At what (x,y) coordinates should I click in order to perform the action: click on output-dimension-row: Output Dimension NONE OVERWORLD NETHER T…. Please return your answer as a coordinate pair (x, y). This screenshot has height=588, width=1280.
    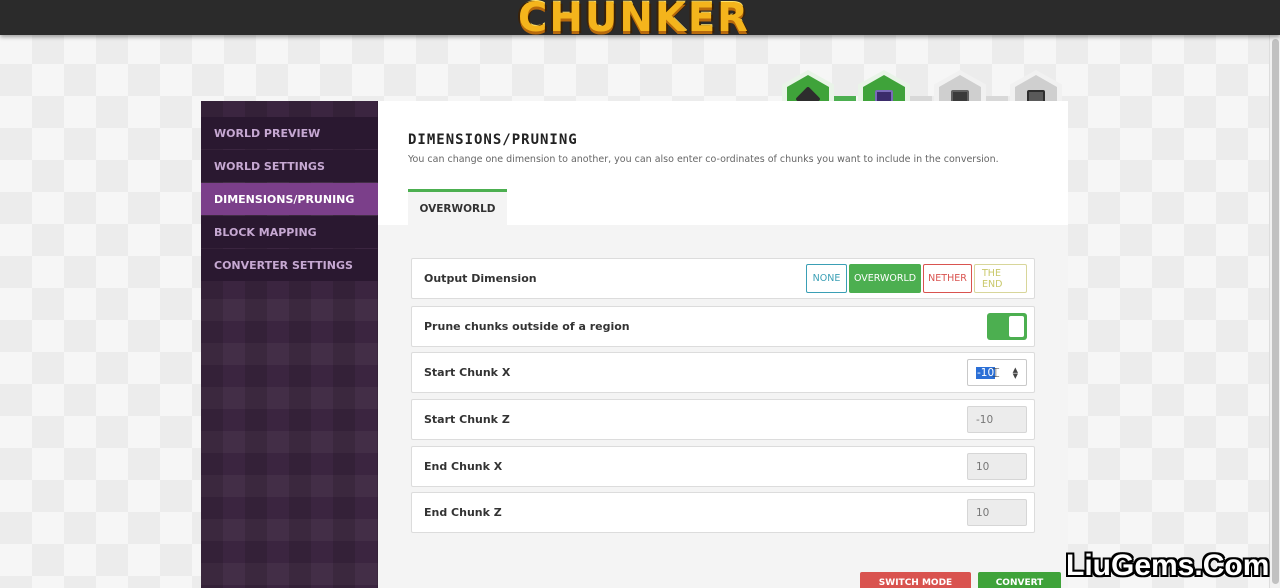
    Looking at the image, I should click on (723, 278).